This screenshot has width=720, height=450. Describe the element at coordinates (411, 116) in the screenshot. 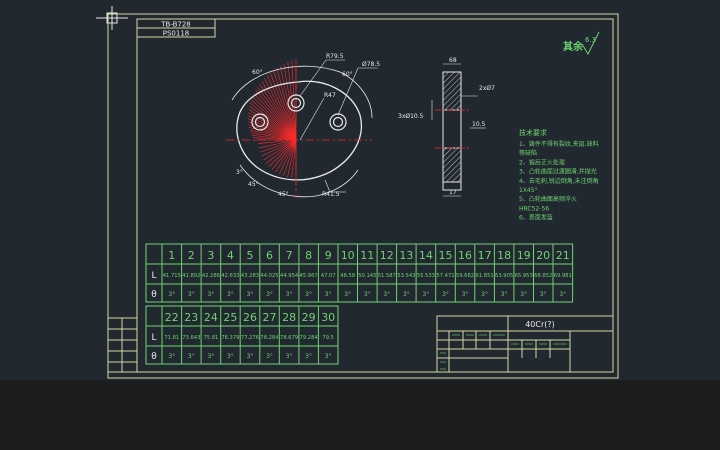

I see `side-dim-3xd10: 3xØ10.5` at that location.